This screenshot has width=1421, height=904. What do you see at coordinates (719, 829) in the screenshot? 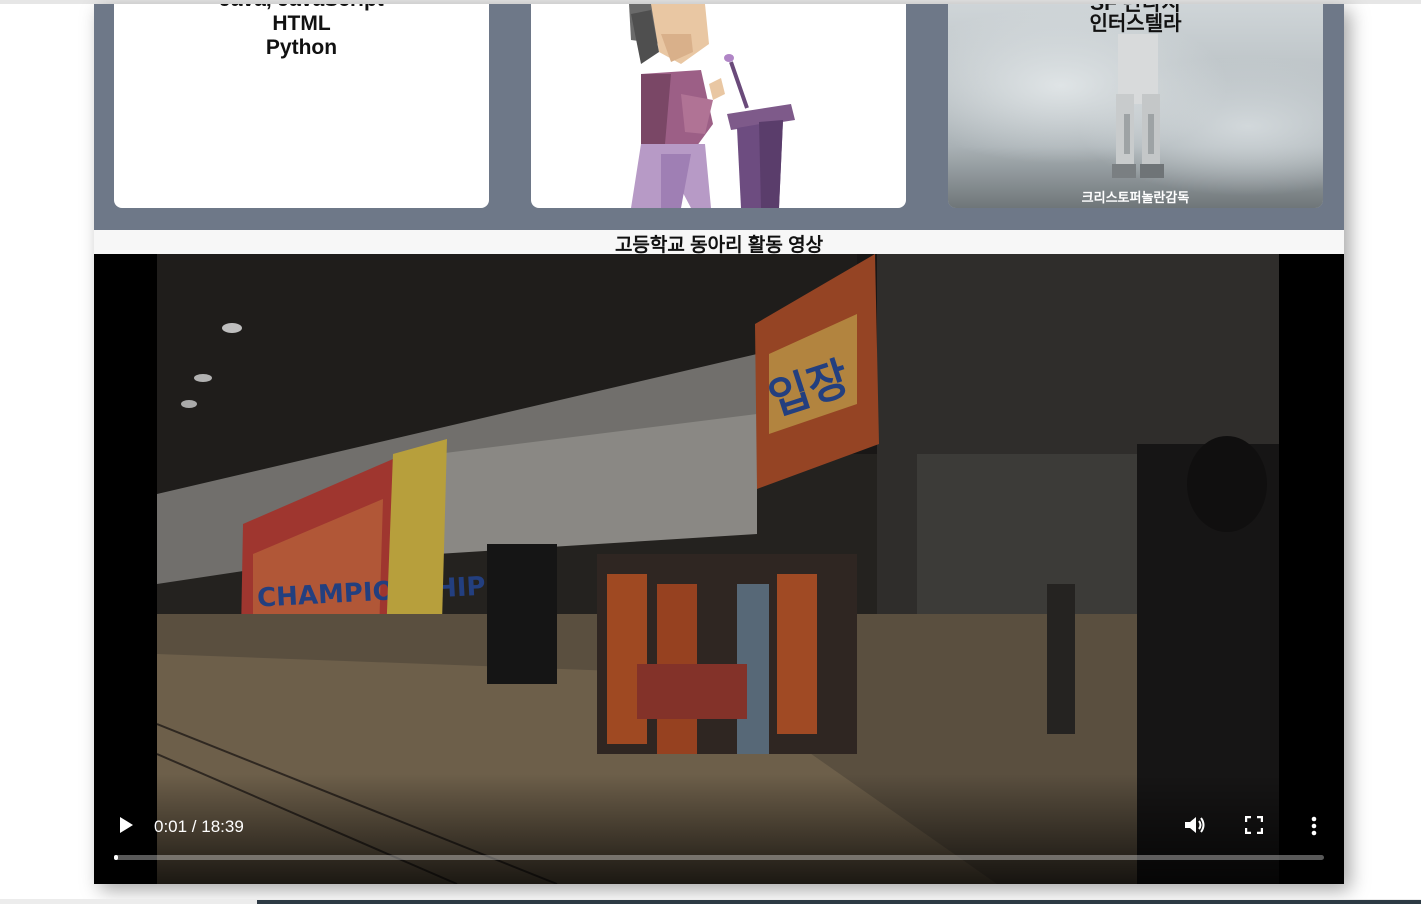
I see `controls-overlay` at bounding box center [719, 829].